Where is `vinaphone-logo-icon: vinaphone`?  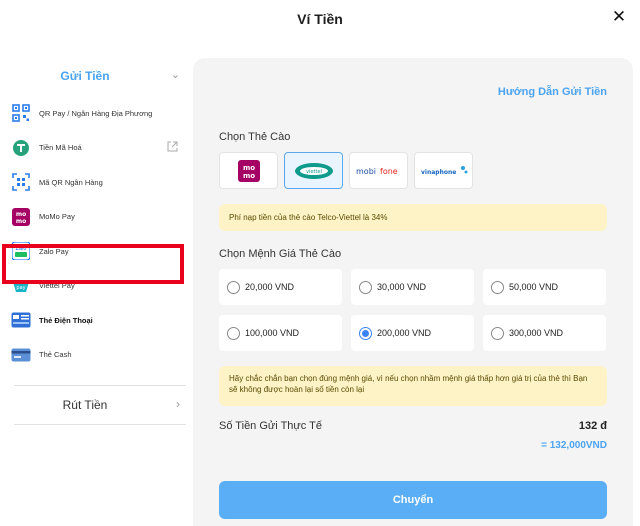 vinaphone-logo-icon: vinaphone is located at coordinates (444, 170).